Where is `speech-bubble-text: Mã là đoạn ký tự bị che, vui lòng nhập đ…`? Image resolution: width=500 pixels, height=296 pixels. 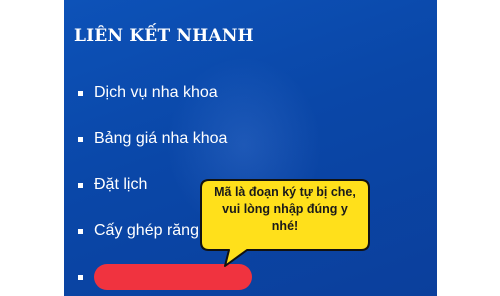
speech-bubble-text: Mã là đoạn ký tự bị che, vui lòng nhập đ… is located at coordinates (285, 209).